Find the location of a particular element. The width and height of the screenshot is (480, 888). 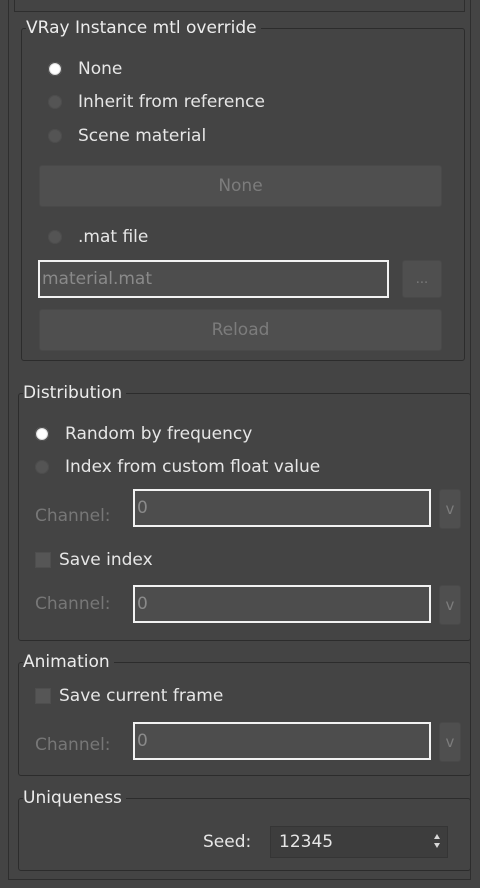

radio-mat-file: .mat file is located at coordinates (98, 237).